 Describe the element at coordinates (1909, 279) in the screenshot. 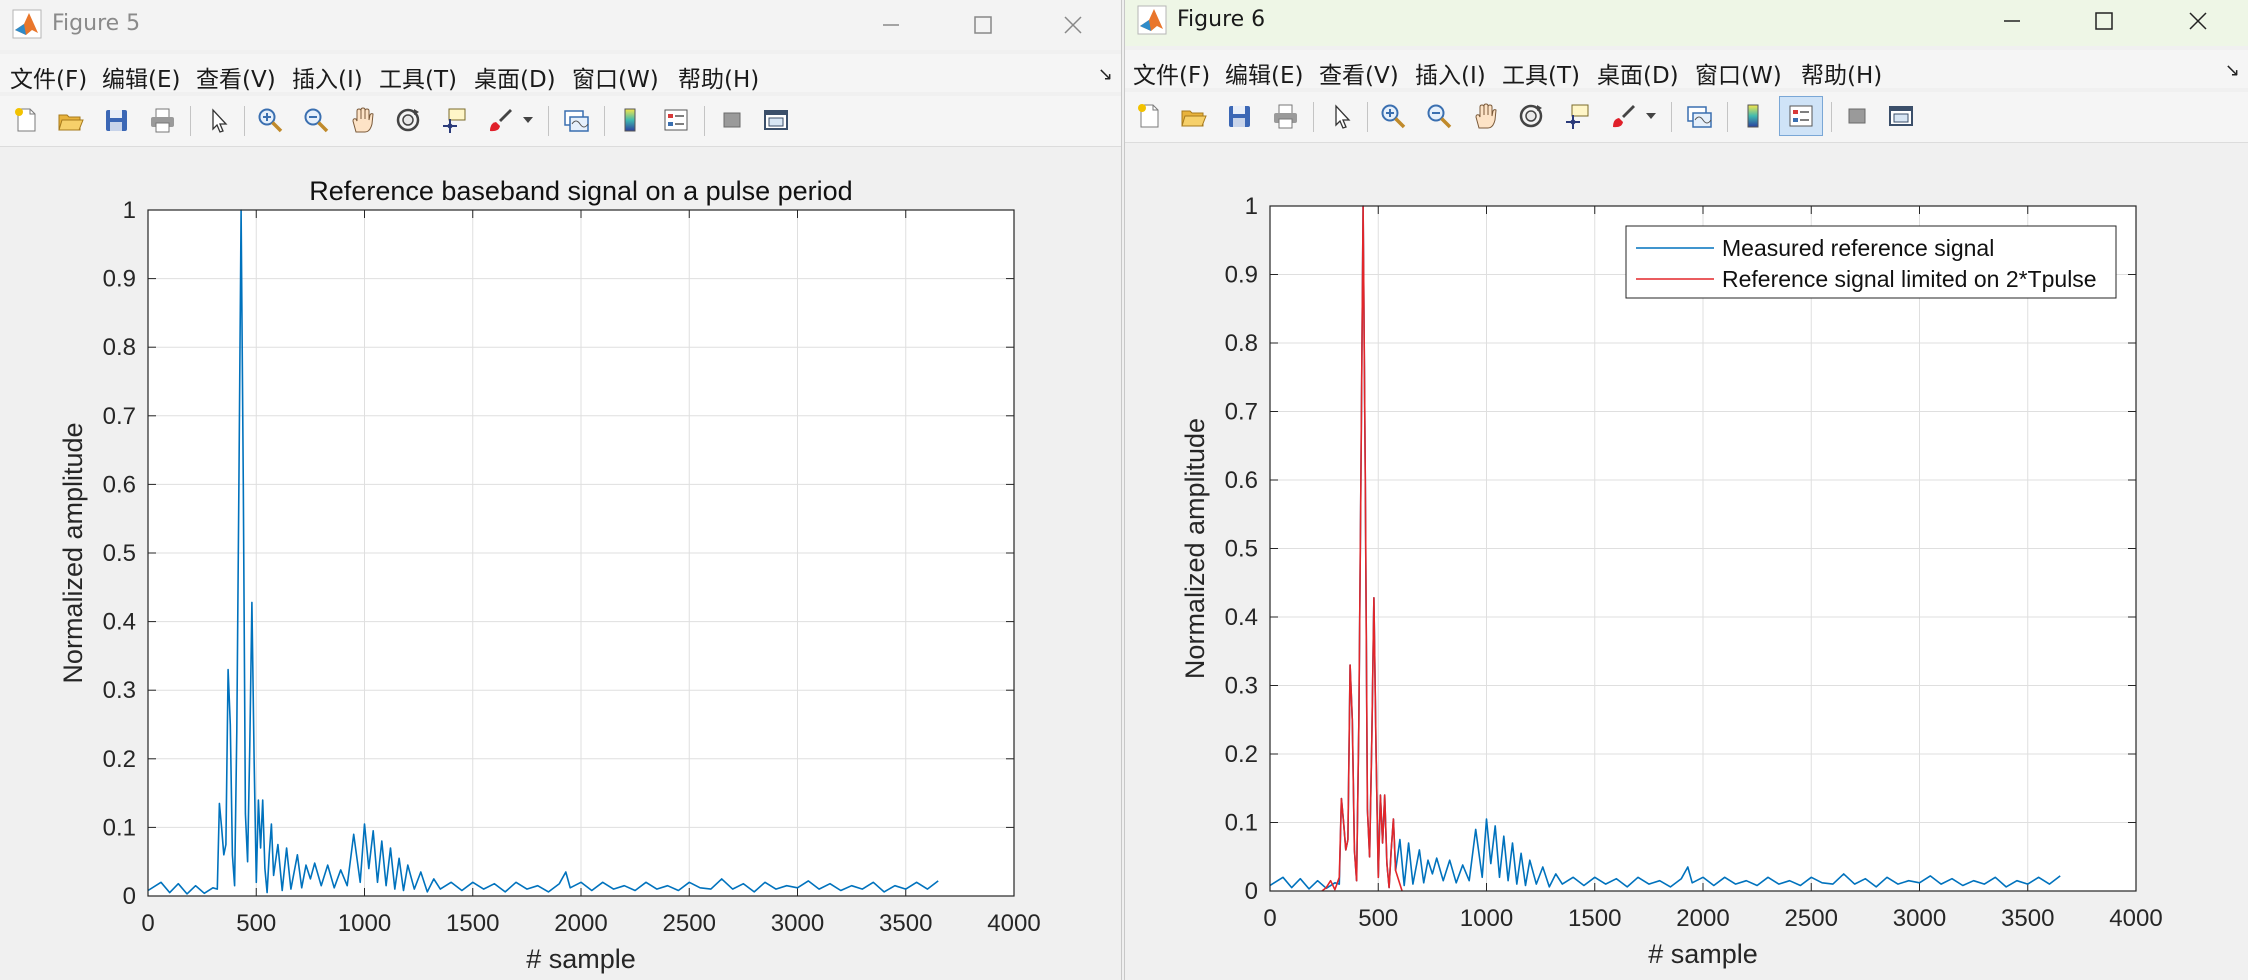

I see `legend-entry-2: Reference signal limited on 2*Tpulse` at that location.